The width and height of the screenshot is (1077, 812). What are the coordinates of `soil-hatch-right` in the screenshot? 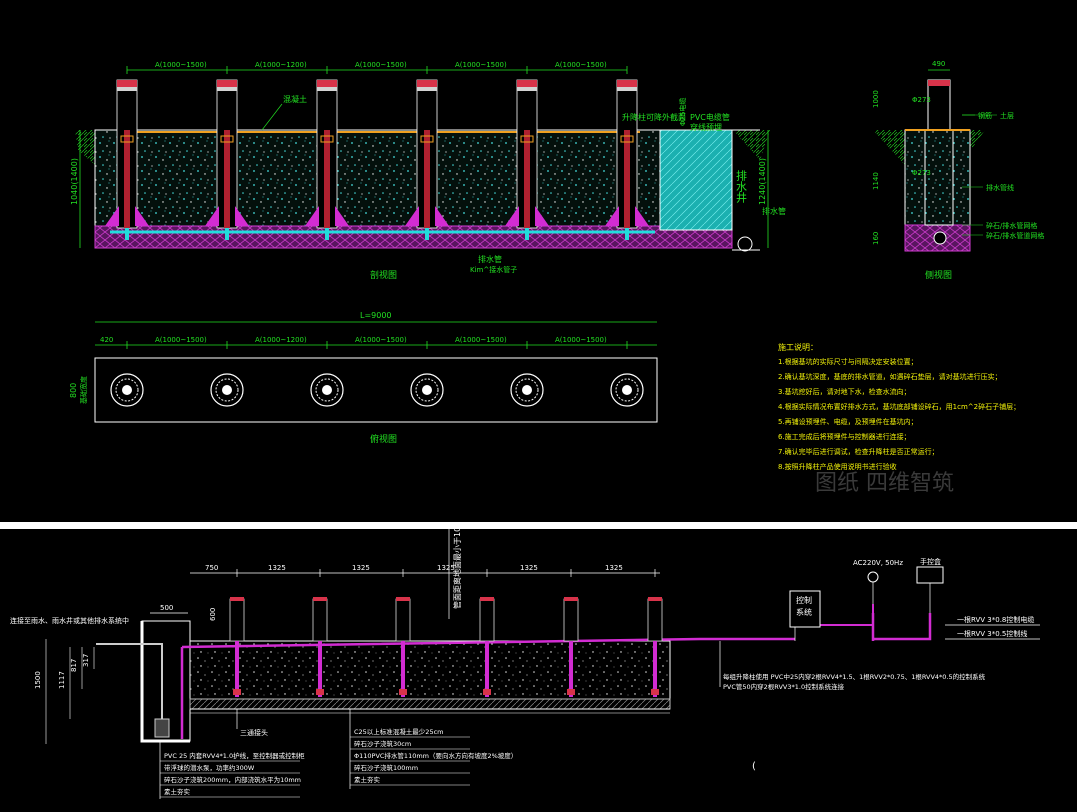 It's located at (751, 145).